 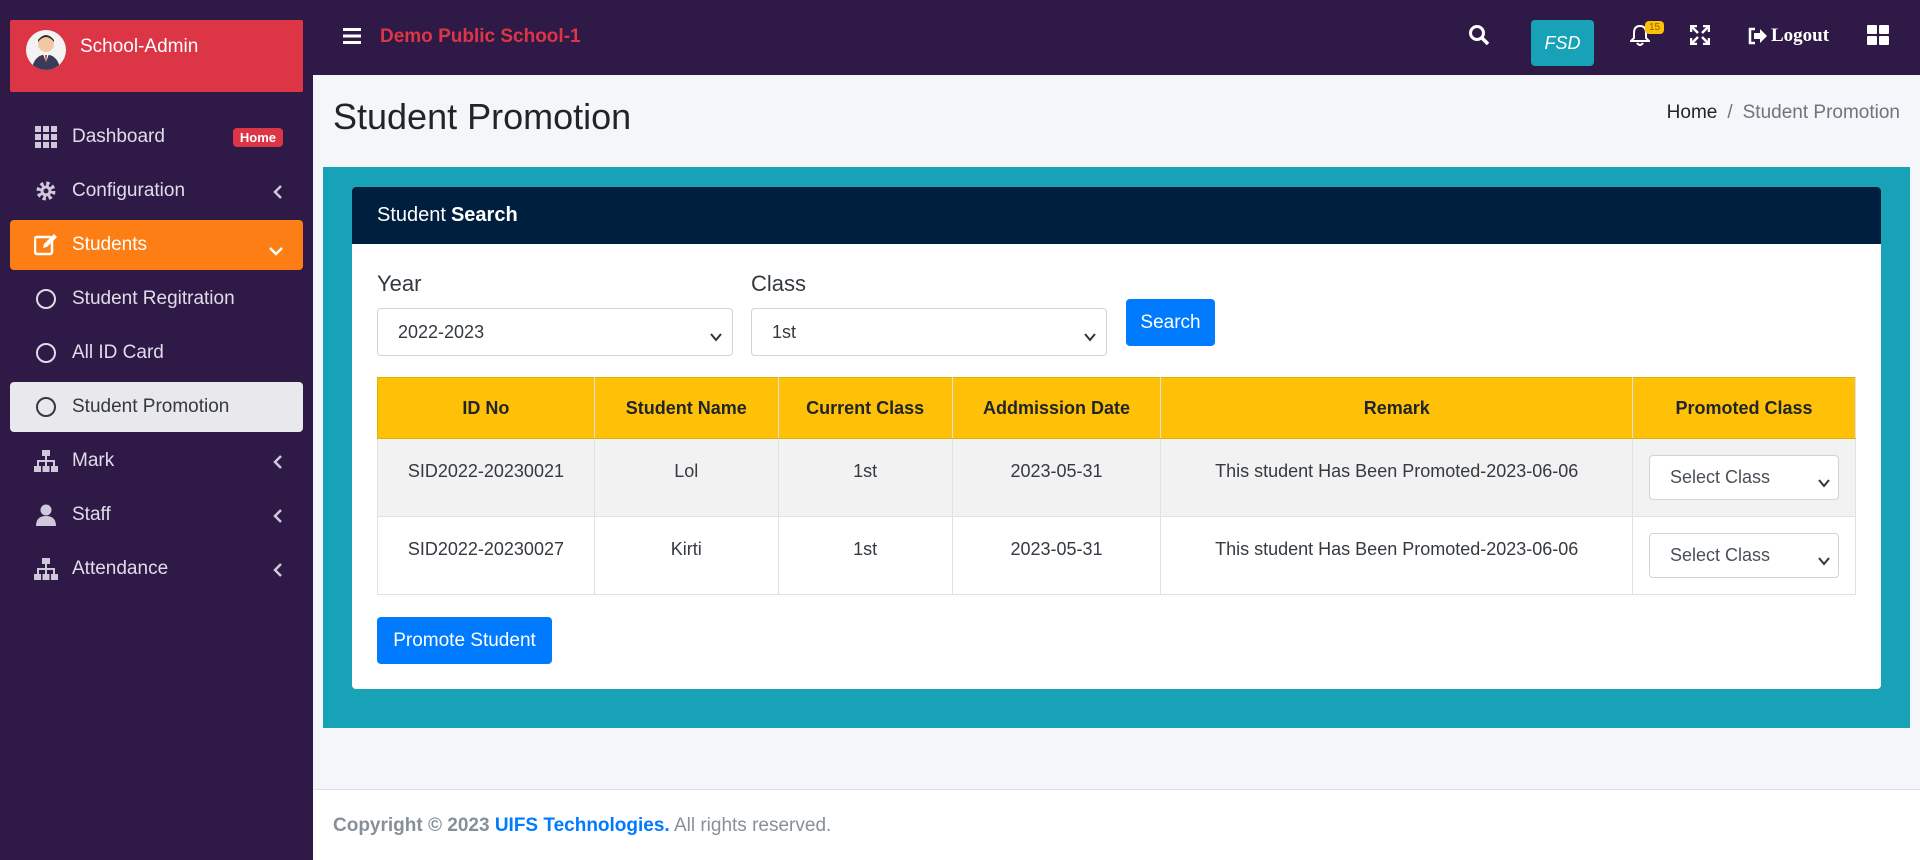 I want to click on table-header: Current Class, so click(x=865, y=408).